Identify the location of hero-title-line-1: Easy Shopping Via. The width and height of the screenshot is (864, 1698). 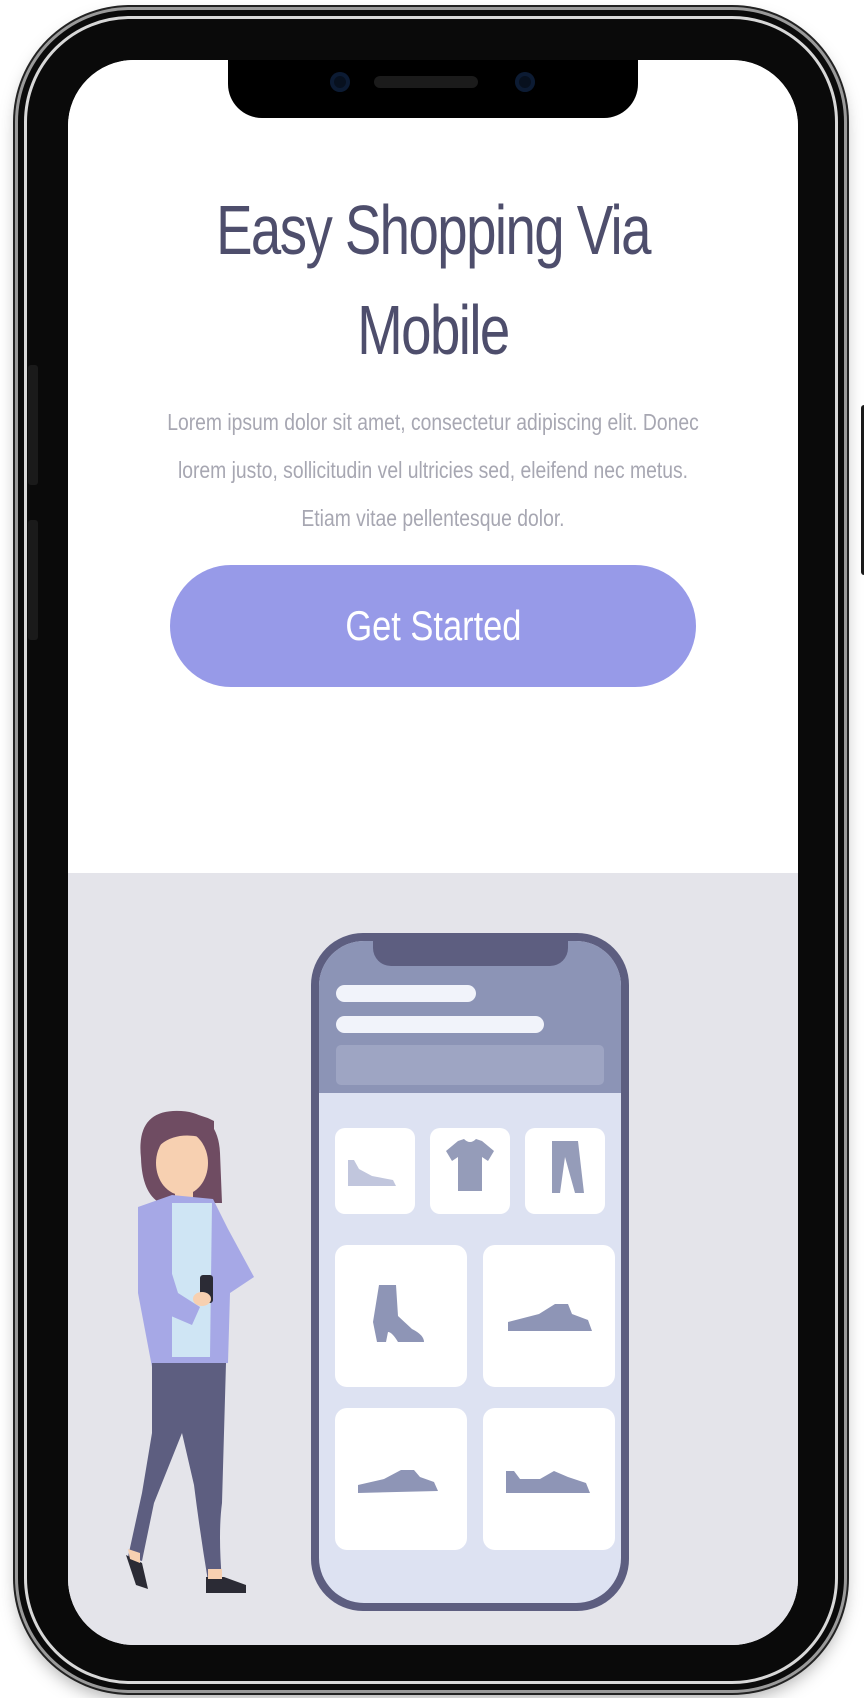
(433, 230).